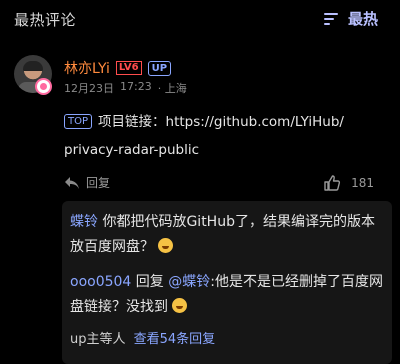 Image resolution: width=400 pixels, height=364 pixels. I want to click on comment-actions: 回复 181, so click(225, 184).